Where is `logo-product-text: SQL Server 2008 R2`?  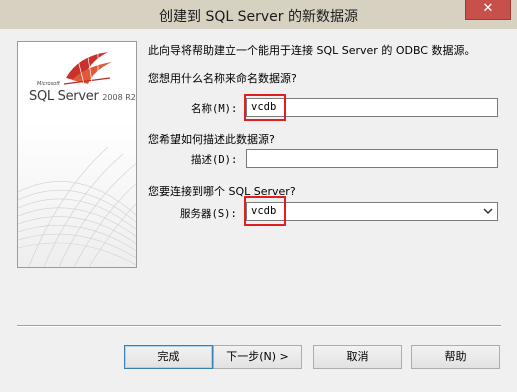
logo-product-text: SQL Server 2008 R2 is located at coordinates (82, 96).